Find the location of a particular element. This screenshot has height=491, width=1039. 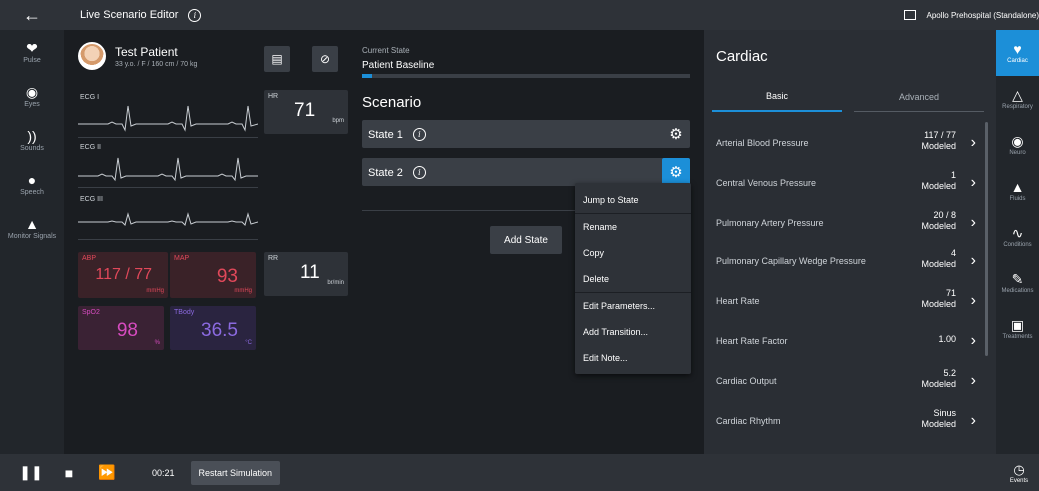

param-row: Cardiac Rhythm Sinus Modeled › is located at coordinates (852, 421).